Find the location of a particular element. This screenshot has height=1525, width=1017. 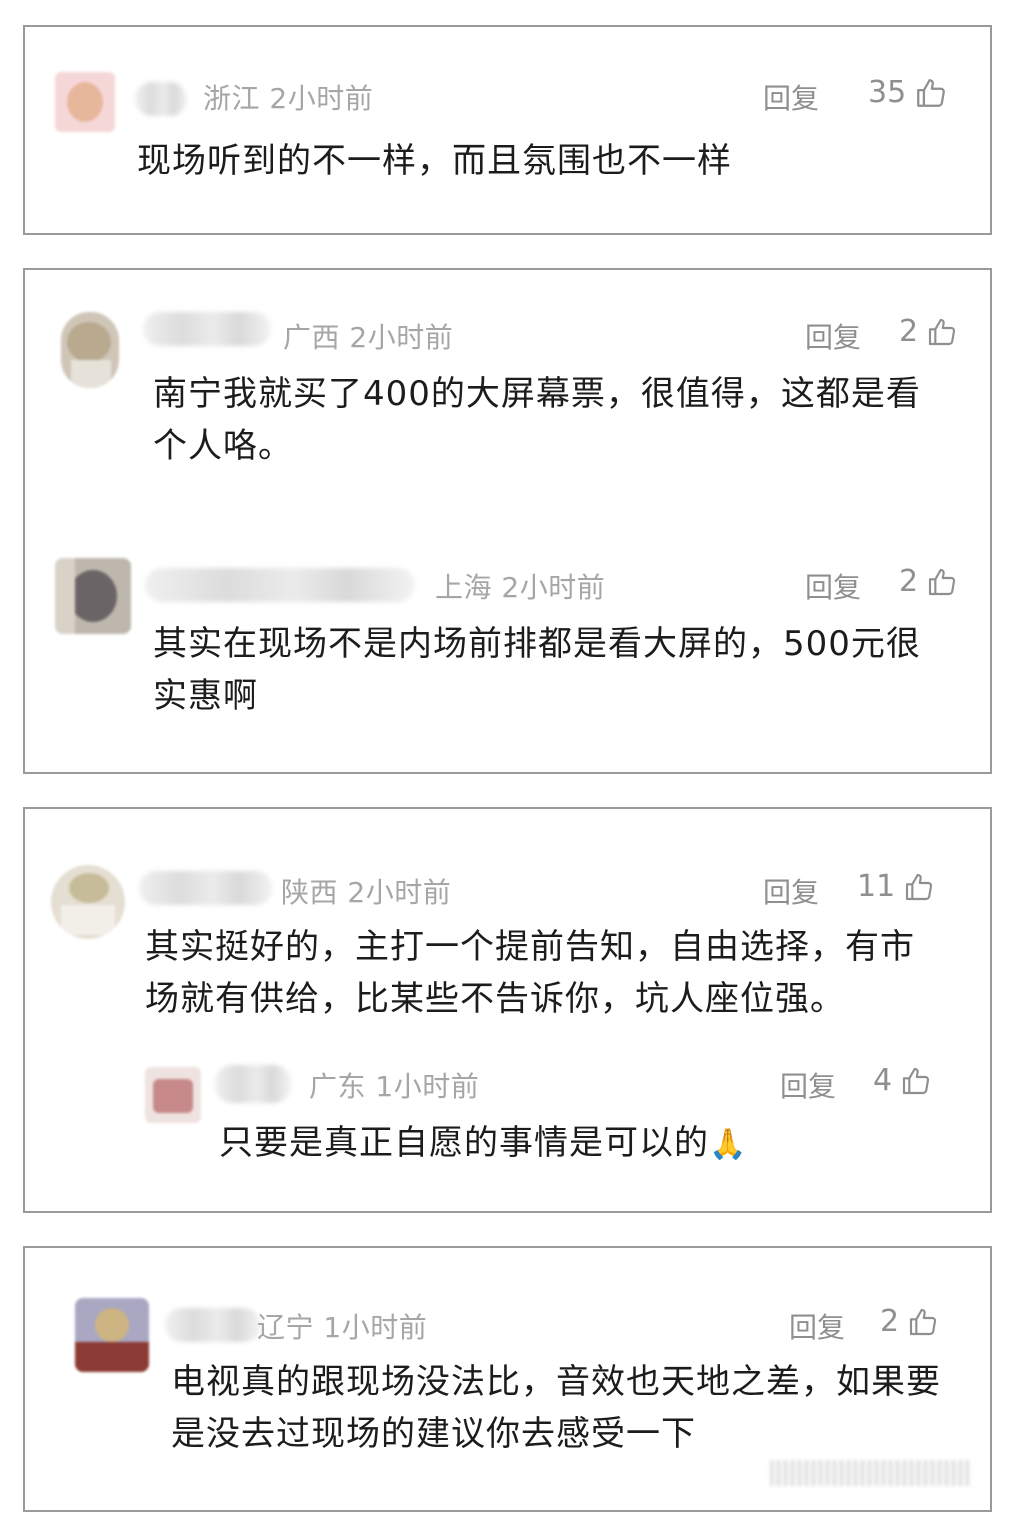

region-label: 浙江 is located at coordinates (232, 98).